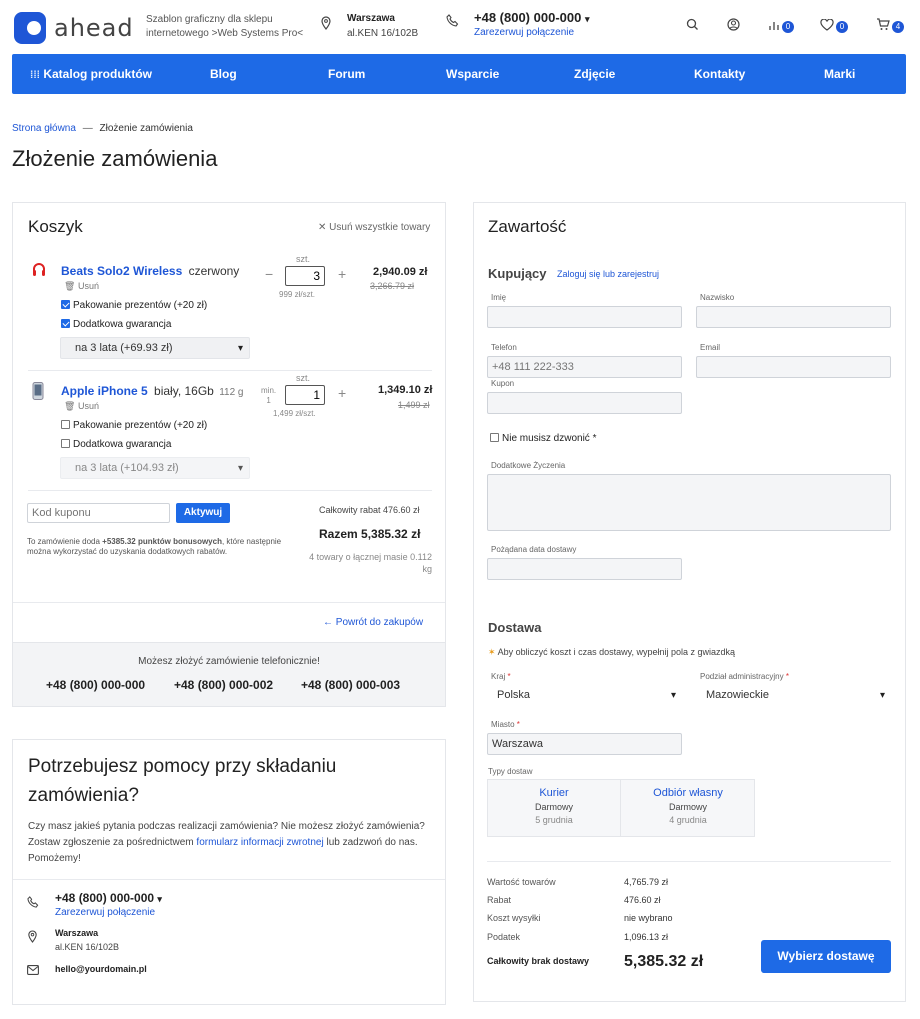  Describe the element at coordinates (101, 969) in the screenshot. I see `help-email: hello@yourdomain.pl` at that location.